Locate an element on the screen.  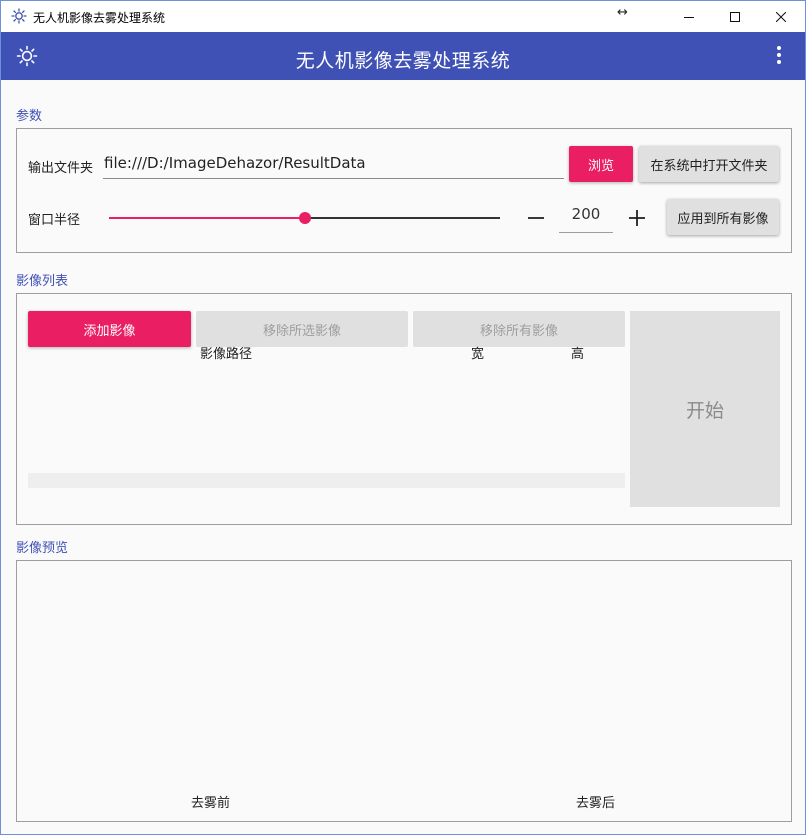
minimize-button is located at coordinates (689, 16).